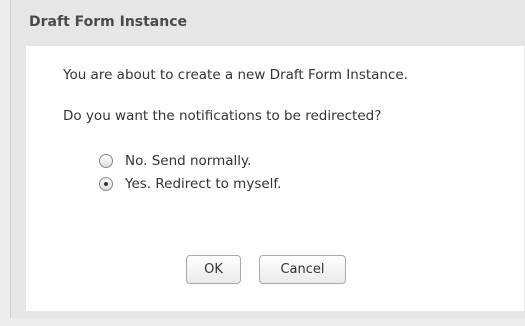 This screenshot has width=525, height=326. What do you see at coordinates (203, 184) in the screenshot?
I see `option-redirect-to-myself-label: Yes. Redirect to myself.` at bounding box center [203, 184].